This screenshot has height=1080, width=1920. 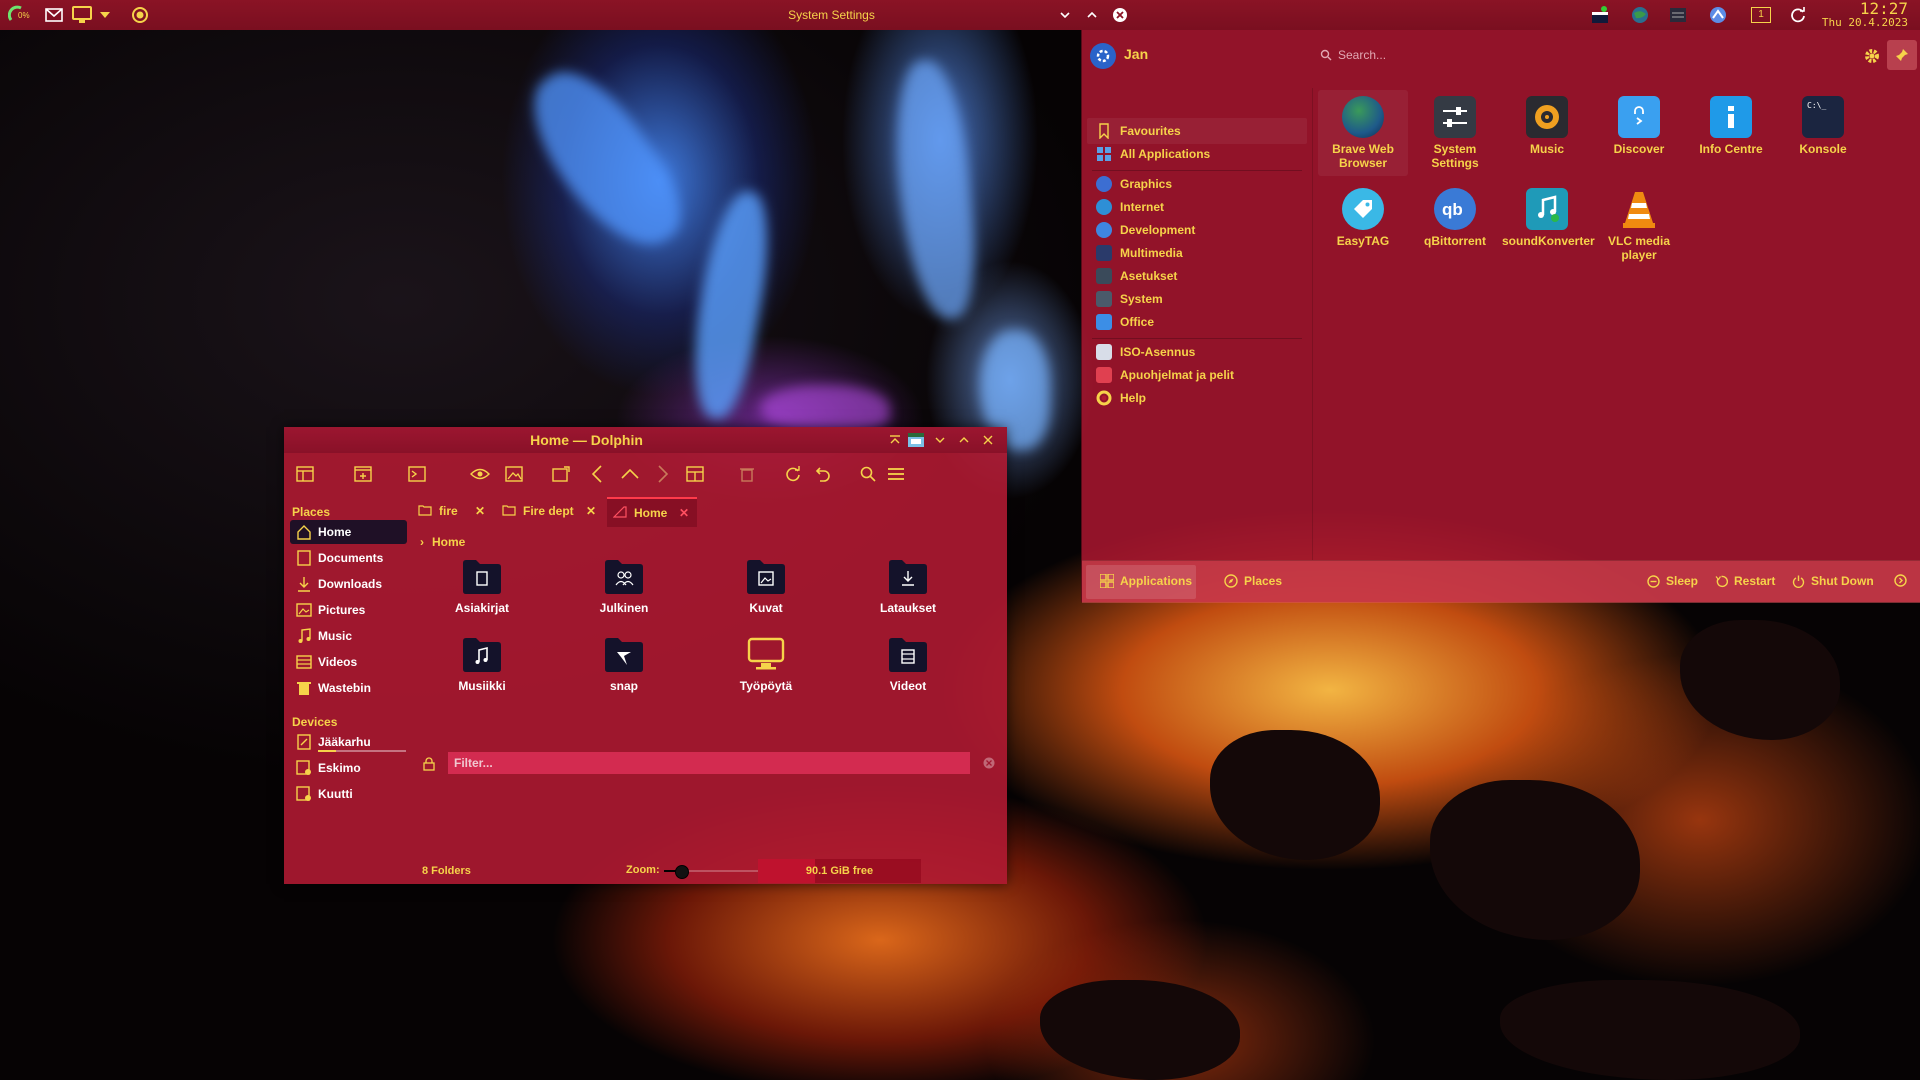 What do you see at coordinates (1547, 133) in the screenshot?
I see `app-music: Music` at bounding box center [1547, 133].